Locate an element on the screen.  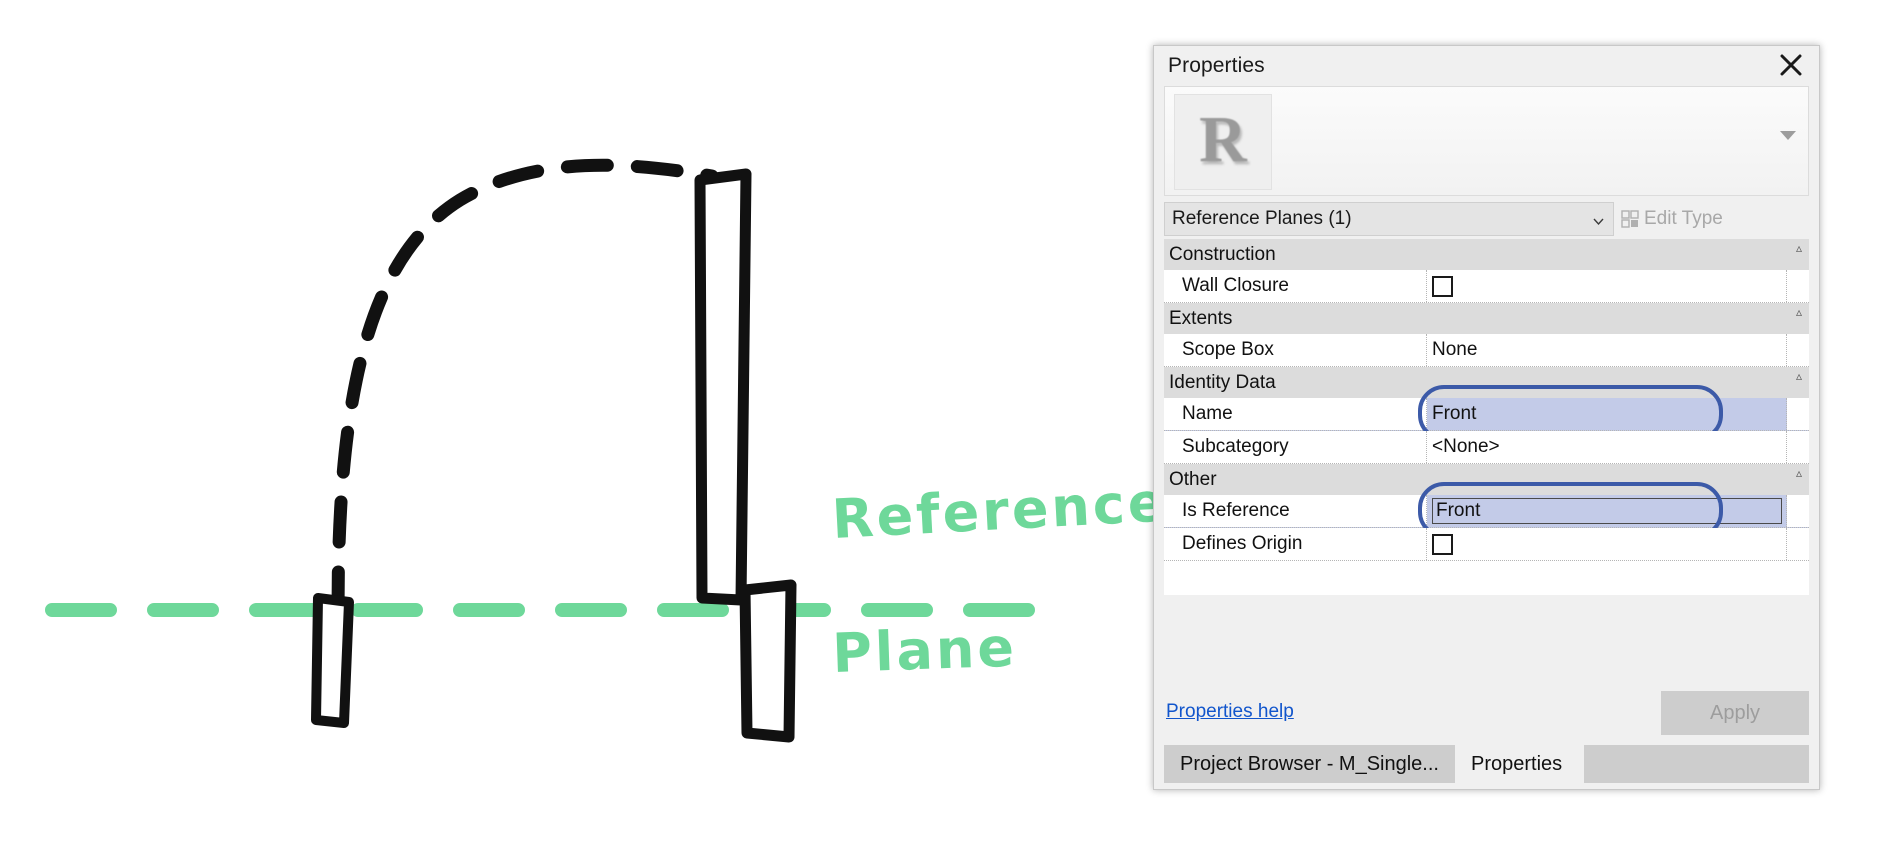
type-selector-dropdown: Reference Planes (1) is located at coordinates (1389, 219).